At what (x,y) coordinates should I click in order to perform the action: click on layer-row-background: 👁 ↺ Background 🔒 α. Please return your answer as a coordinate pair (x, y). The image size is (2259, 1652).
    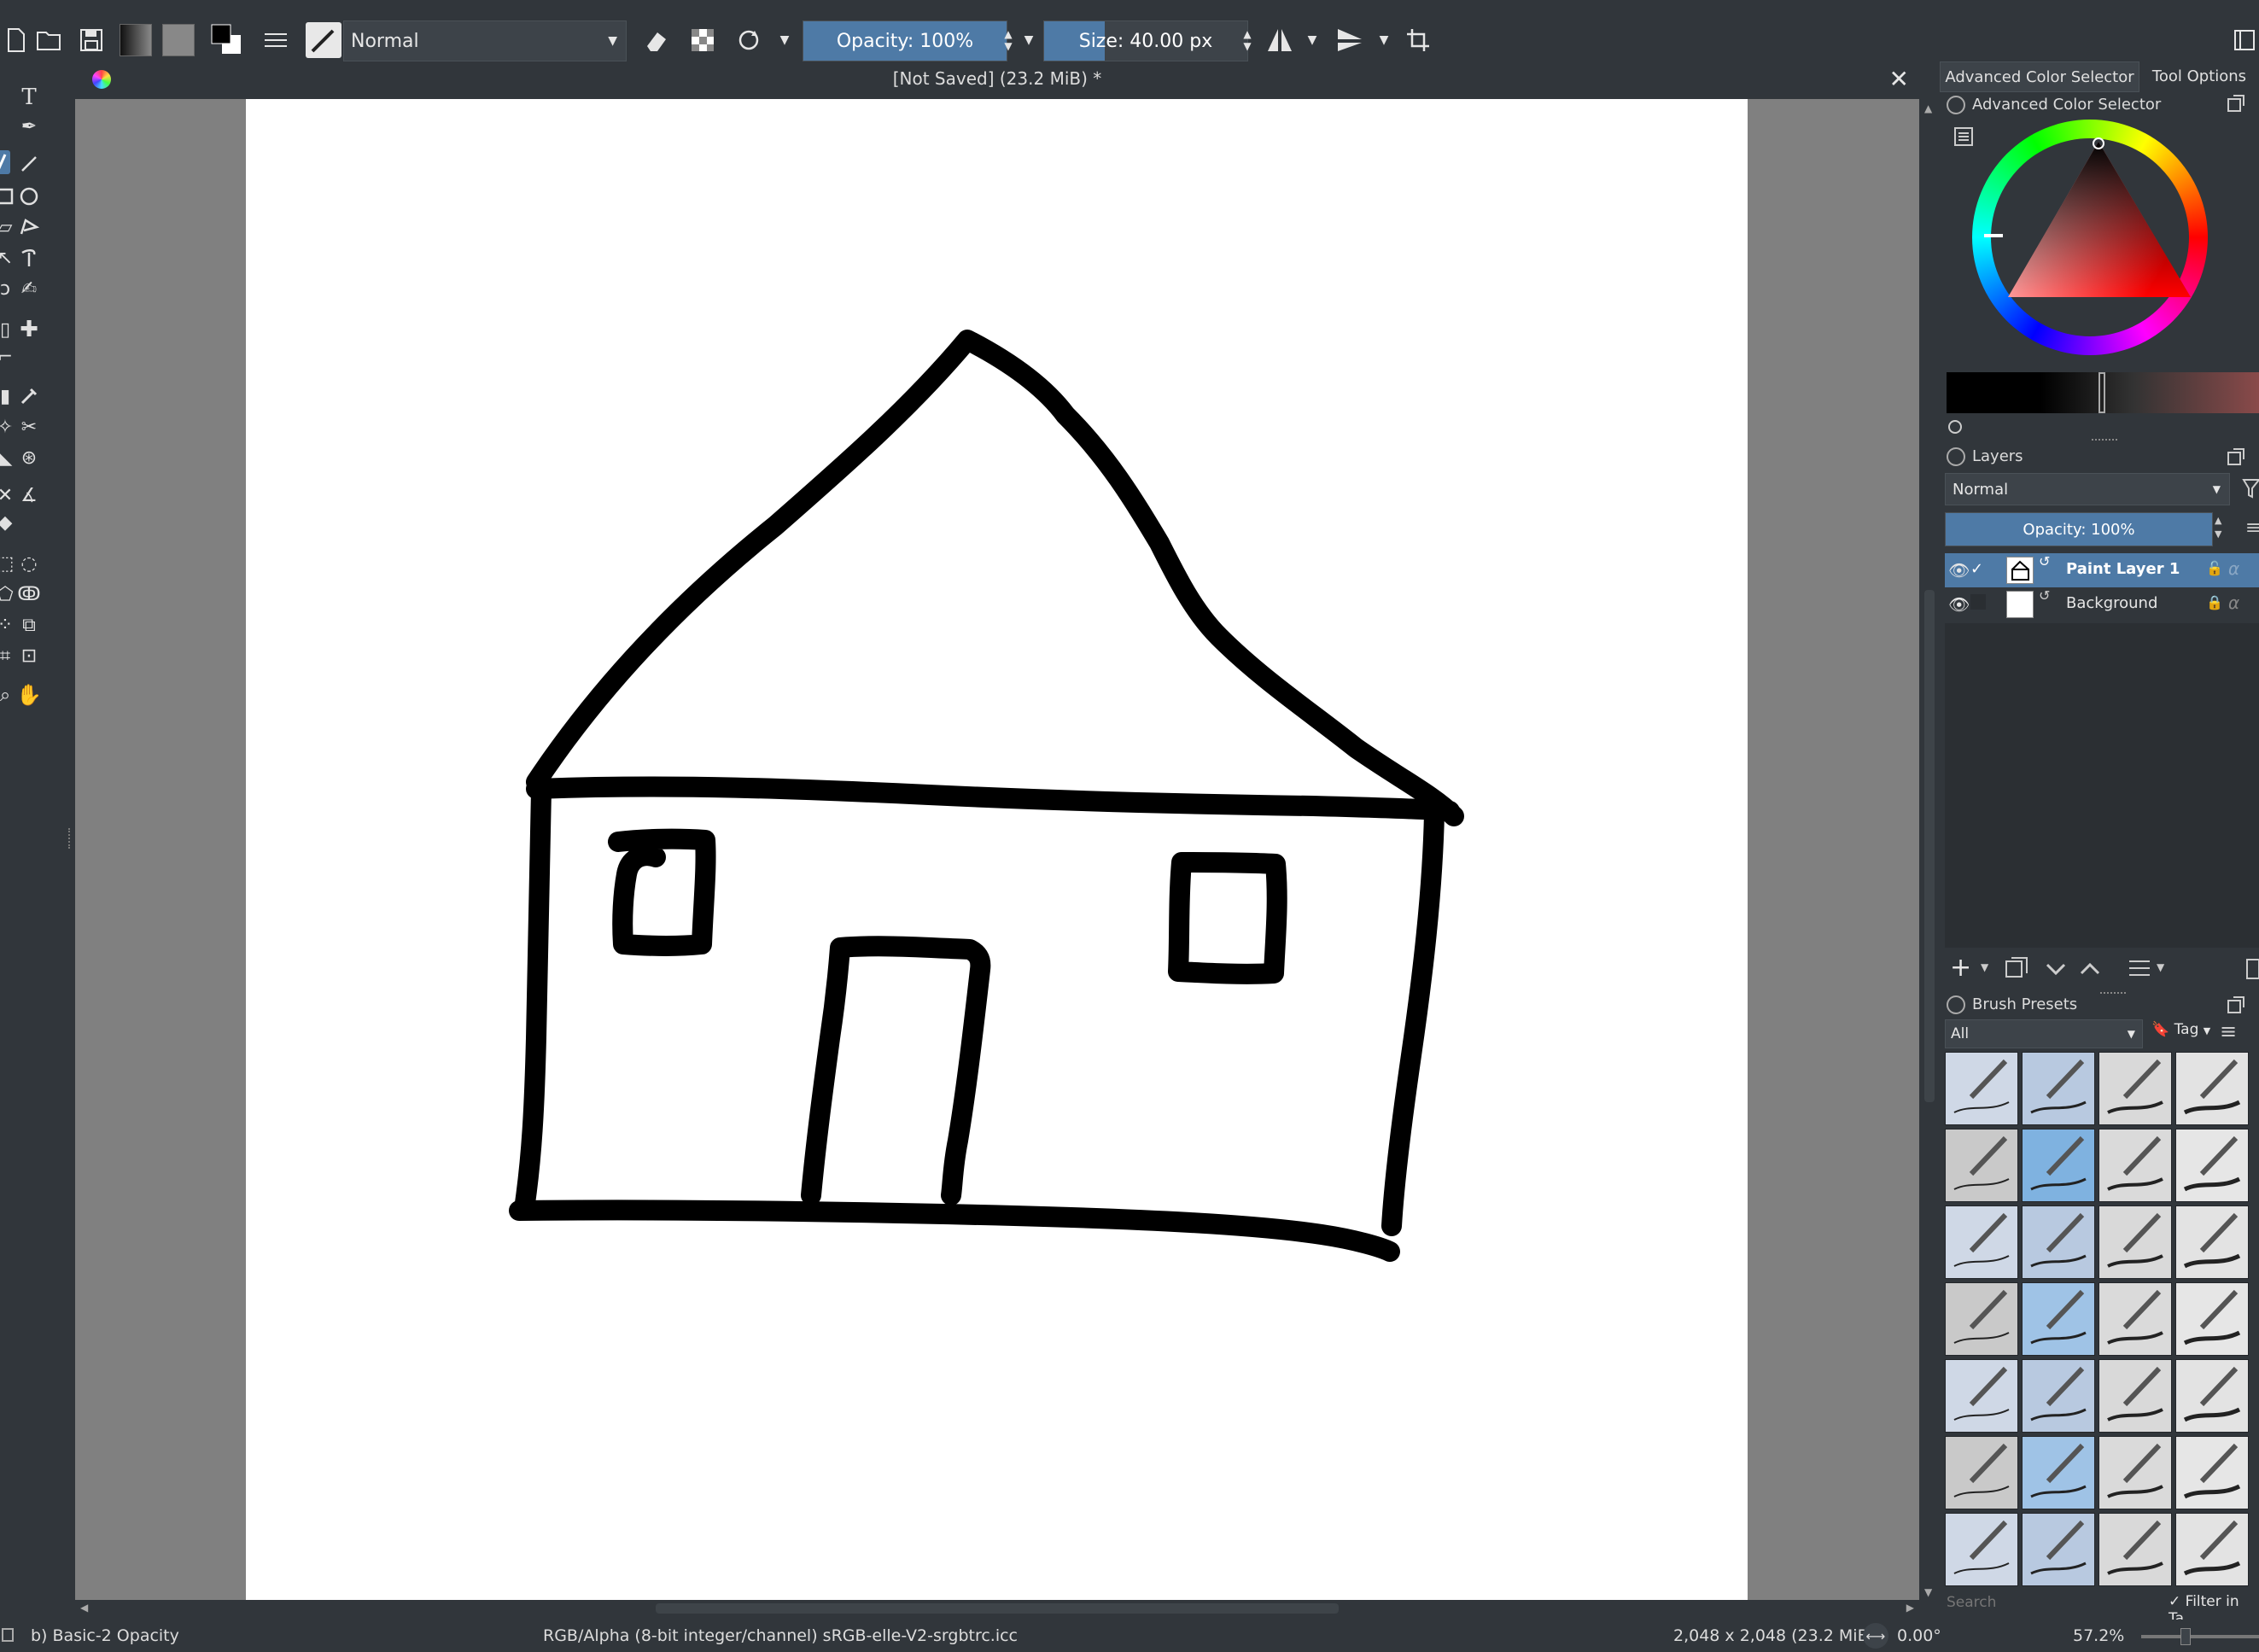
    Looking at the image, I should click on (2102, 604).